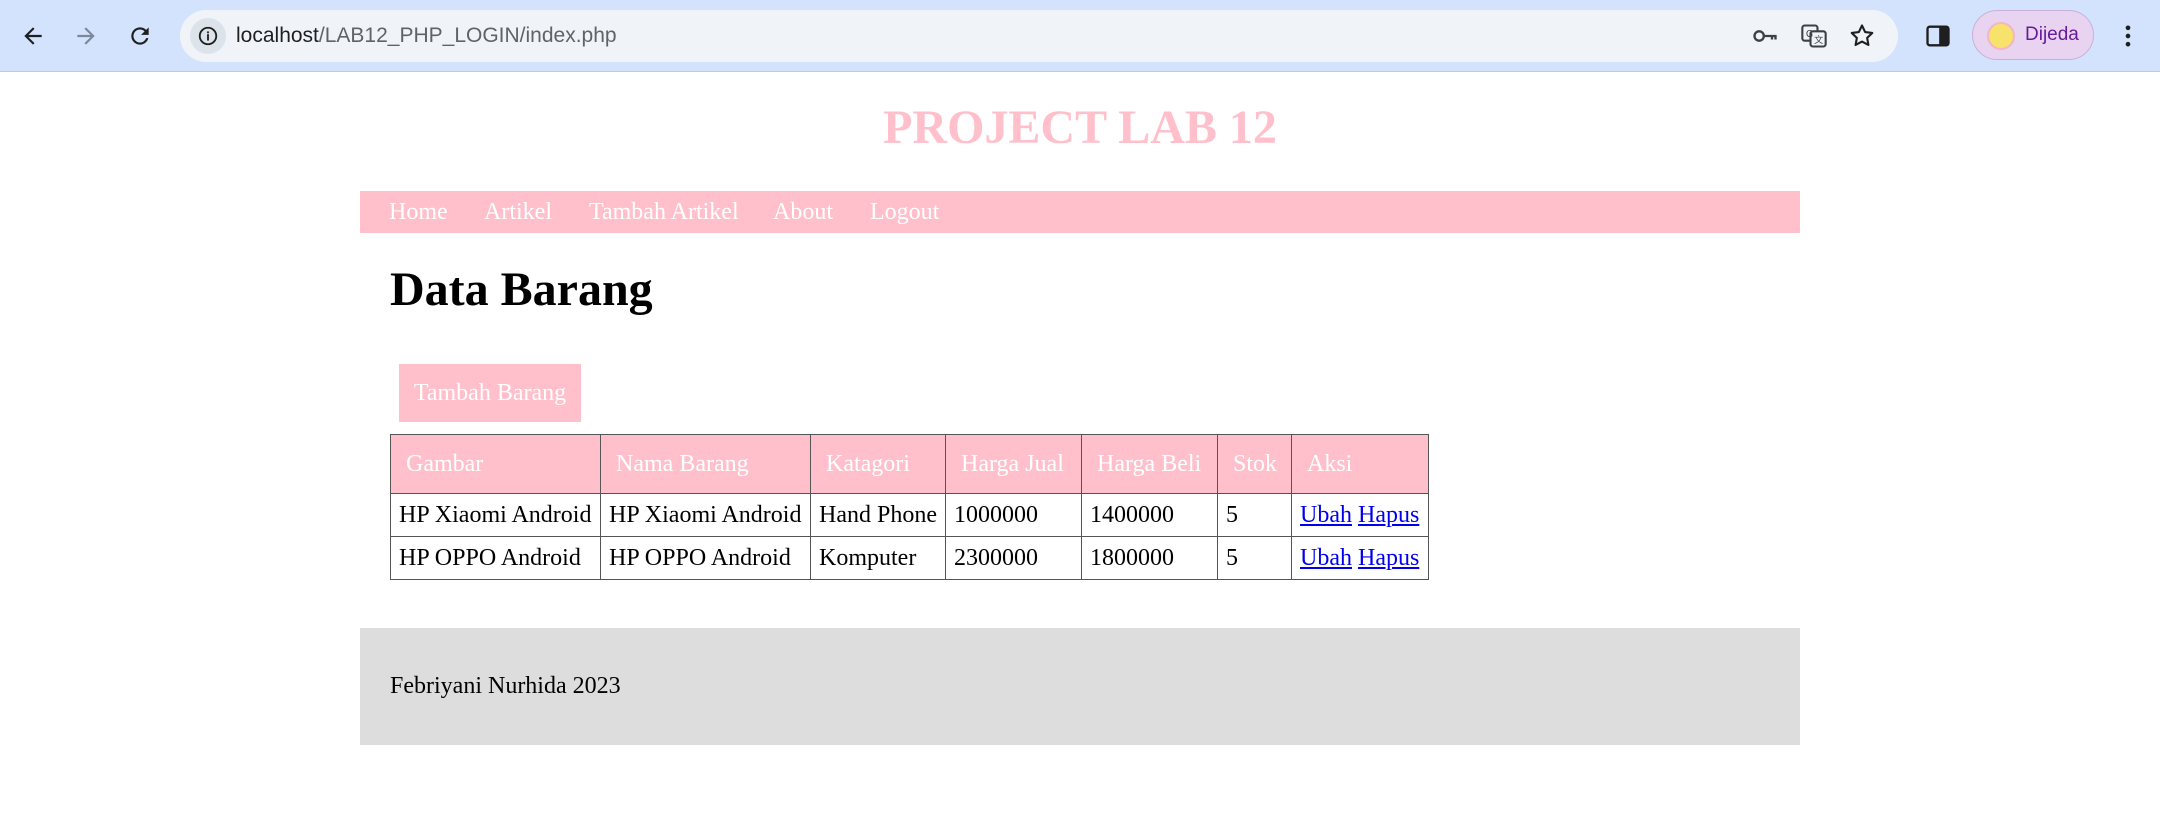 The width and height of the screenshot is (2160, 834). I want to click on site-title: PROJECT LAB 12, so click(1080, 127).